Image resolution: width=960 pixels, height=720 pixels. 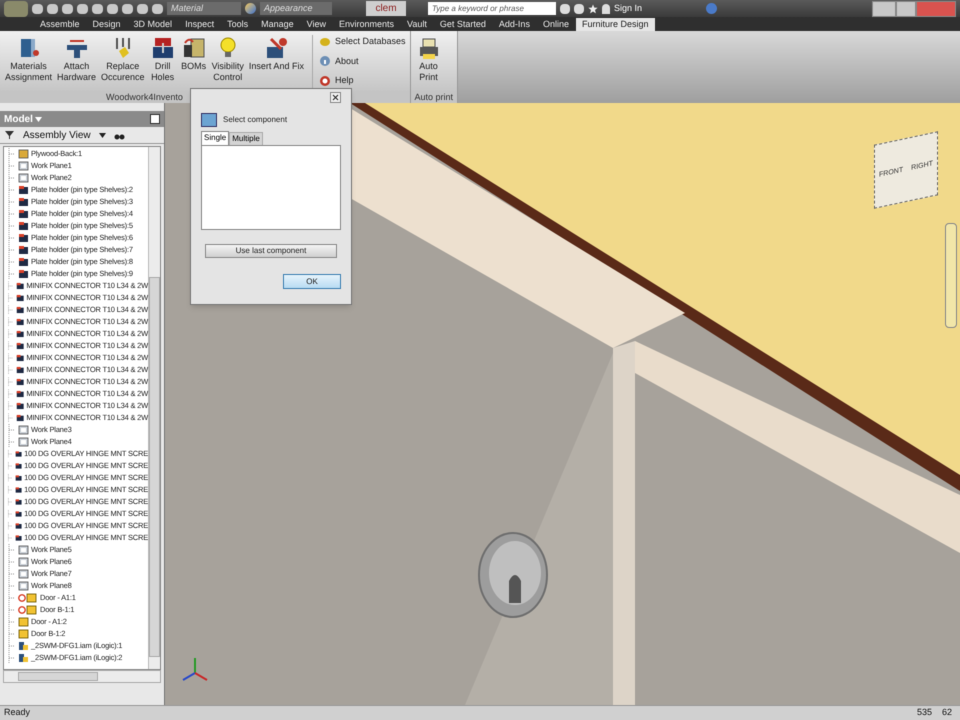 I want to click on ribbon-button: BOMs, so click(x=194, y=63).